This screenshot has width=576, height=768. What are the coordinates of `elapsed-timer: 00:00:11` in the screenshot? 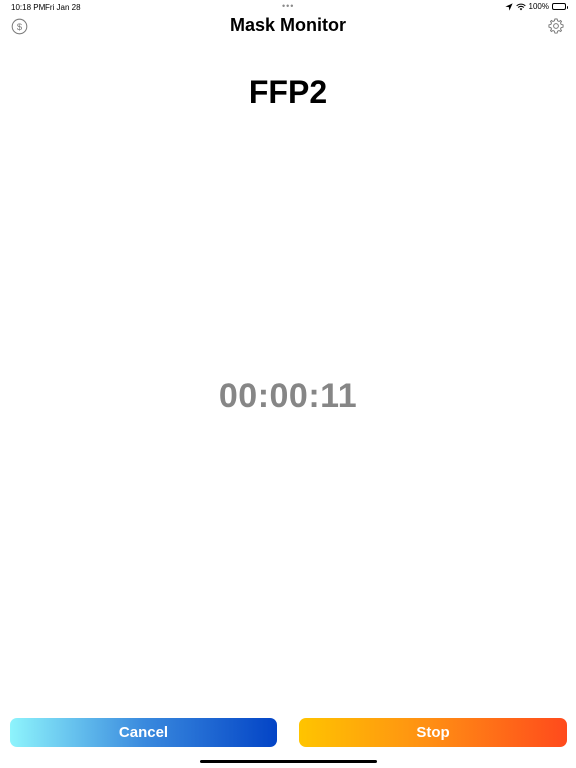 It's located at (288, 396).